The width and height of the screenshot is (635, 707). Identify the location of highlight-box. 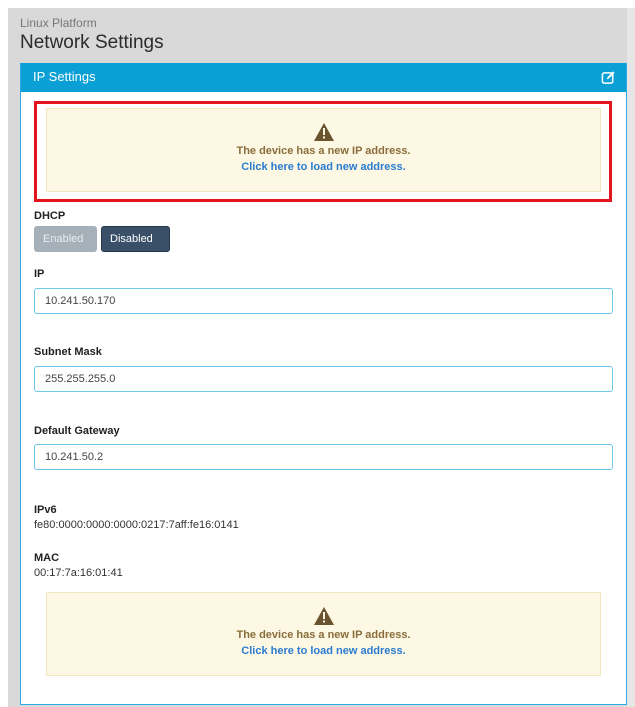
(323, 151).